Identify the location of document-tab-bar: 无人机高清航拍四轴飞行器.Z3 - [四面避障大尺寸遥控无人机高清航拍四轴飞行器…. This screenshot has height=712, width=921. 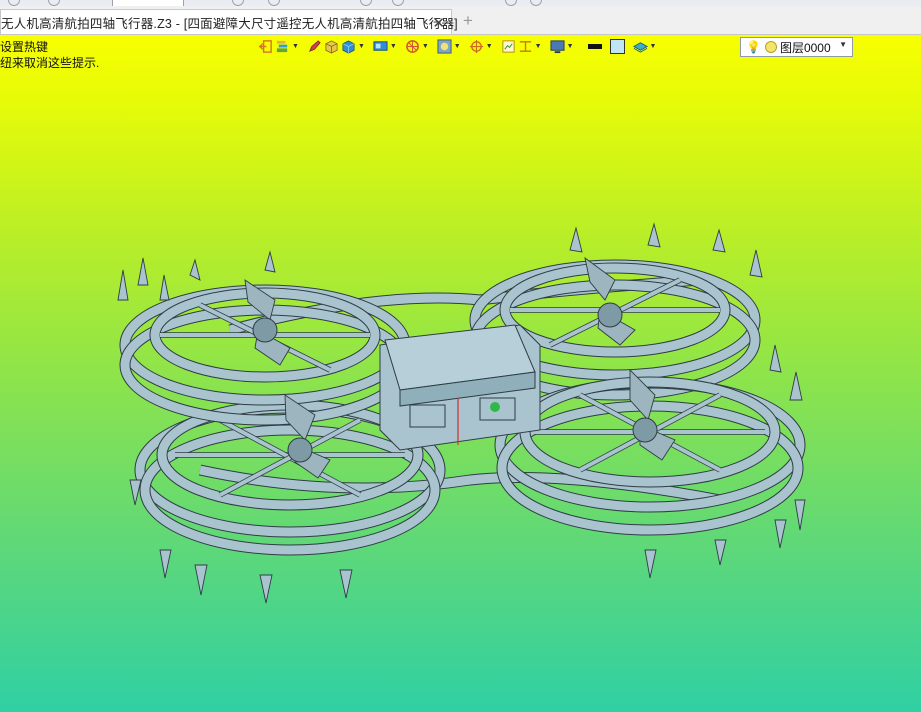
(460, 20).